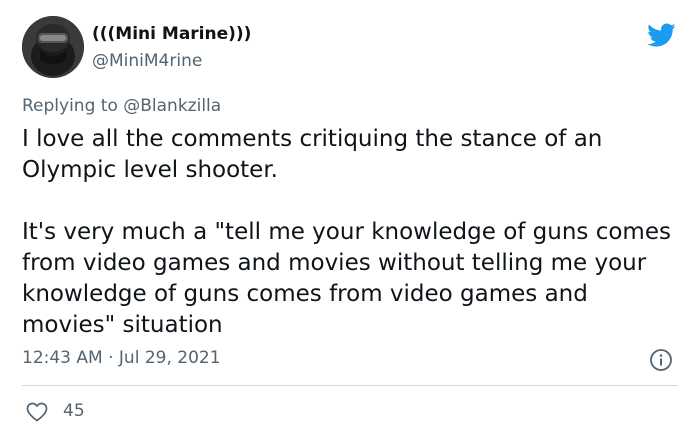 This screenshot has width=700, height=442. I want to click on avatar-image, so click(53, 47).